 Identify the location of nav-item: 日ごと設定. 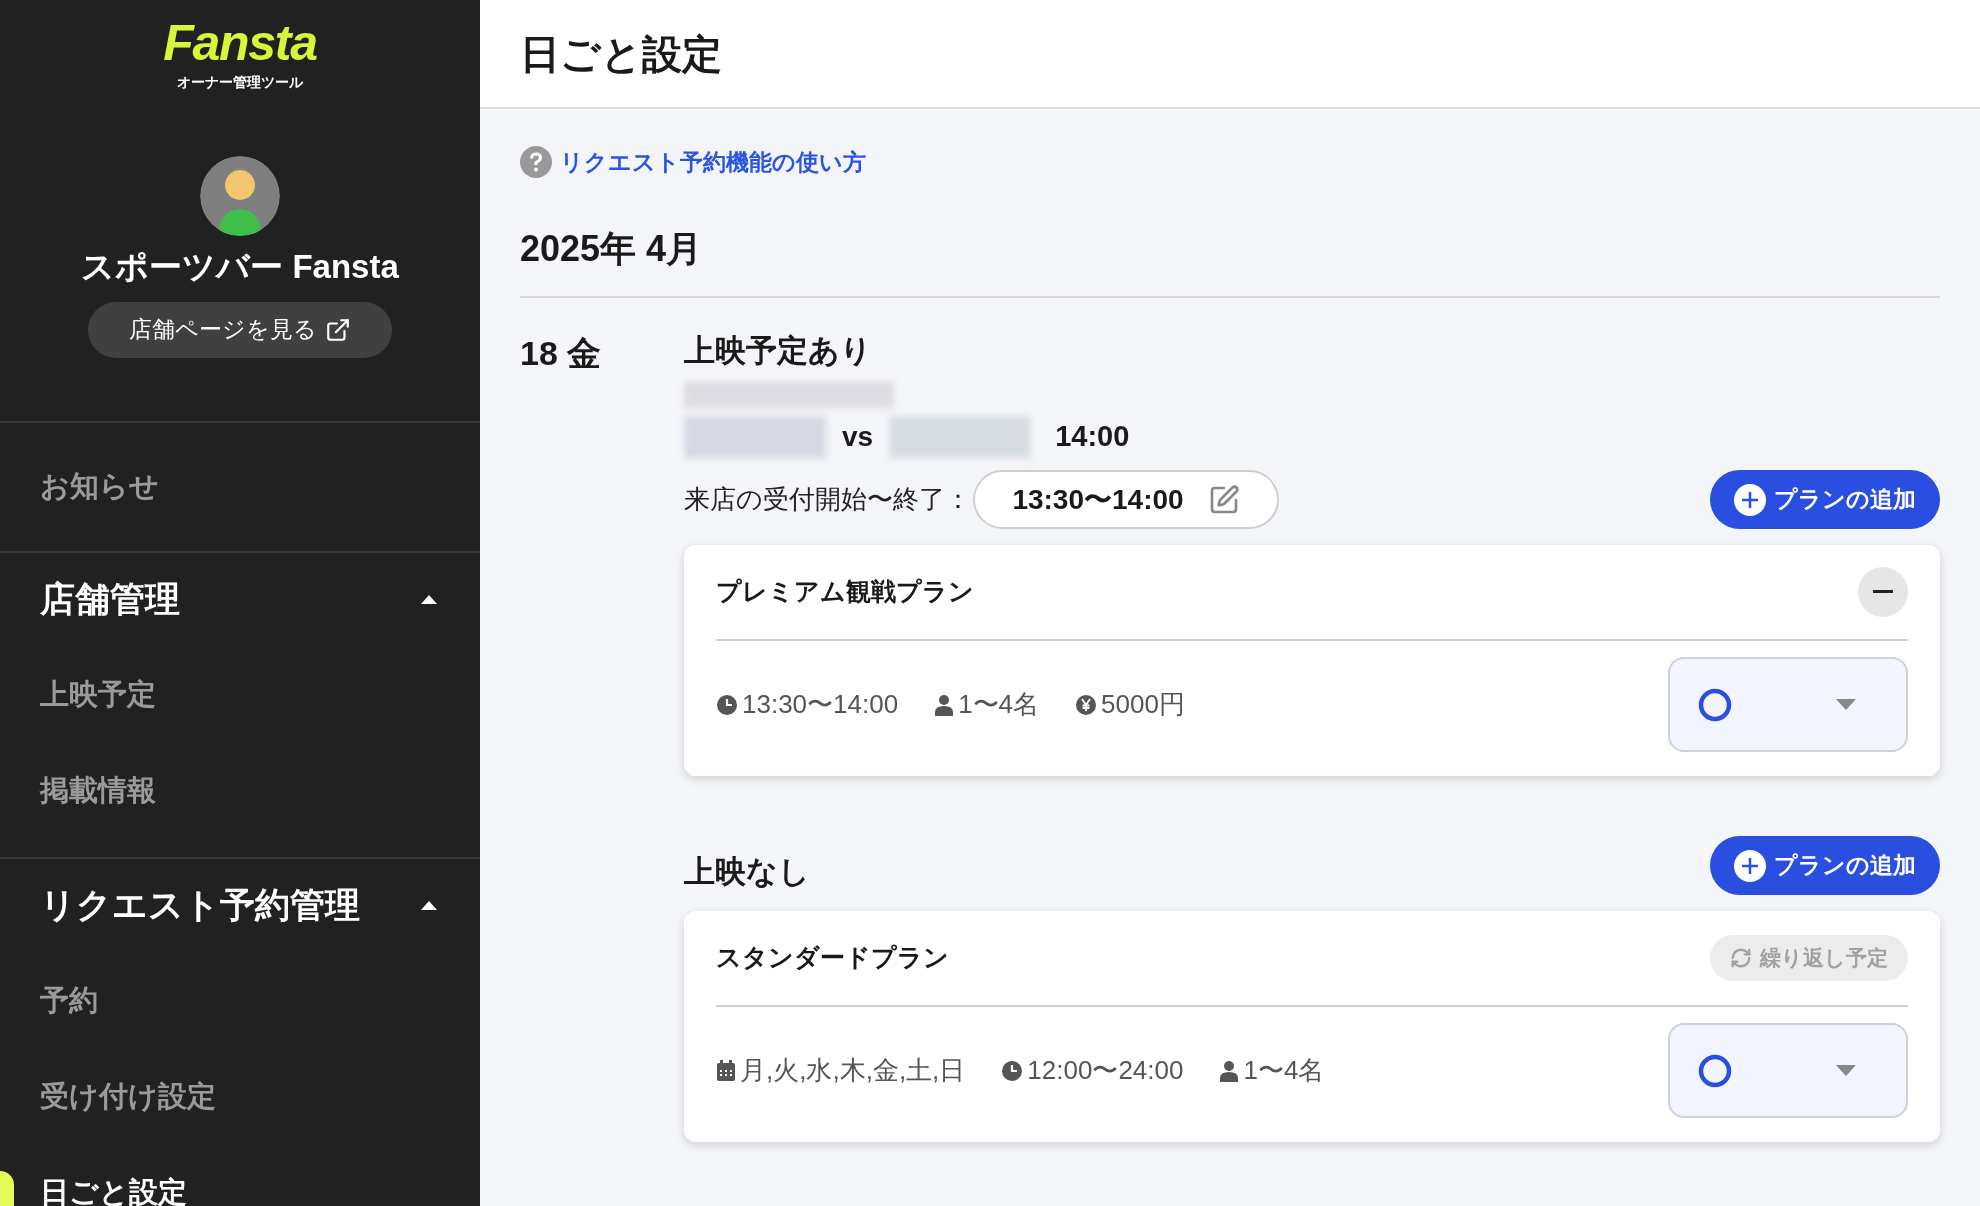
(113, 1188).